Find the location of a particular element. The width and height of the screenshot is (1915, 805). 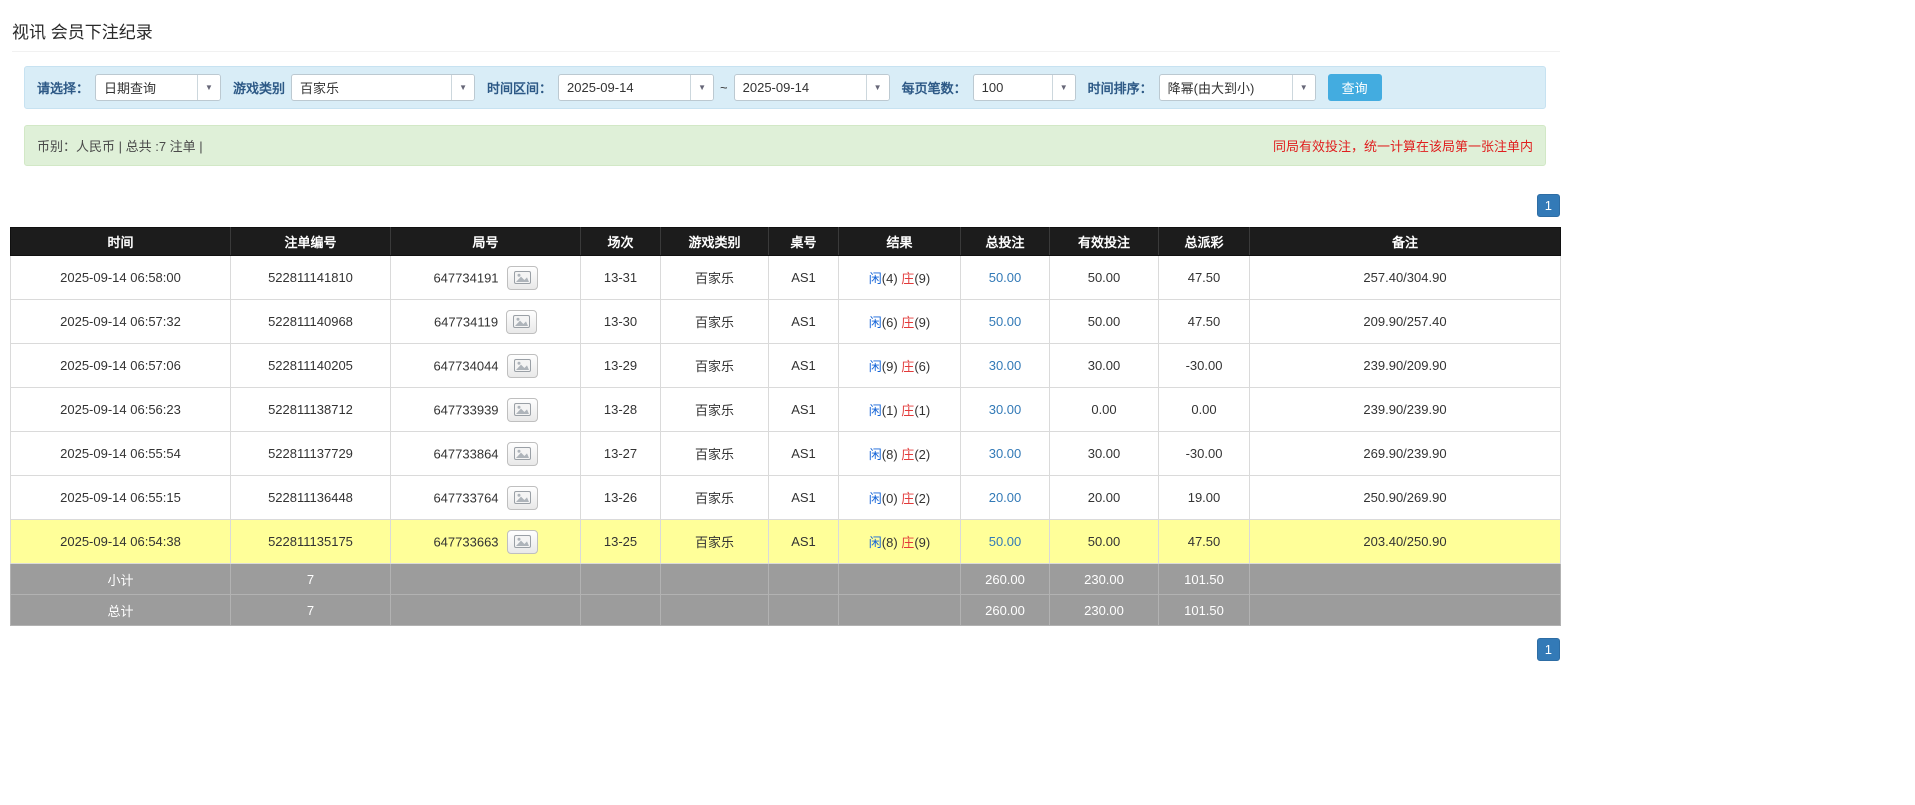

column-header: 局号 is located at coordinates (485, 241).